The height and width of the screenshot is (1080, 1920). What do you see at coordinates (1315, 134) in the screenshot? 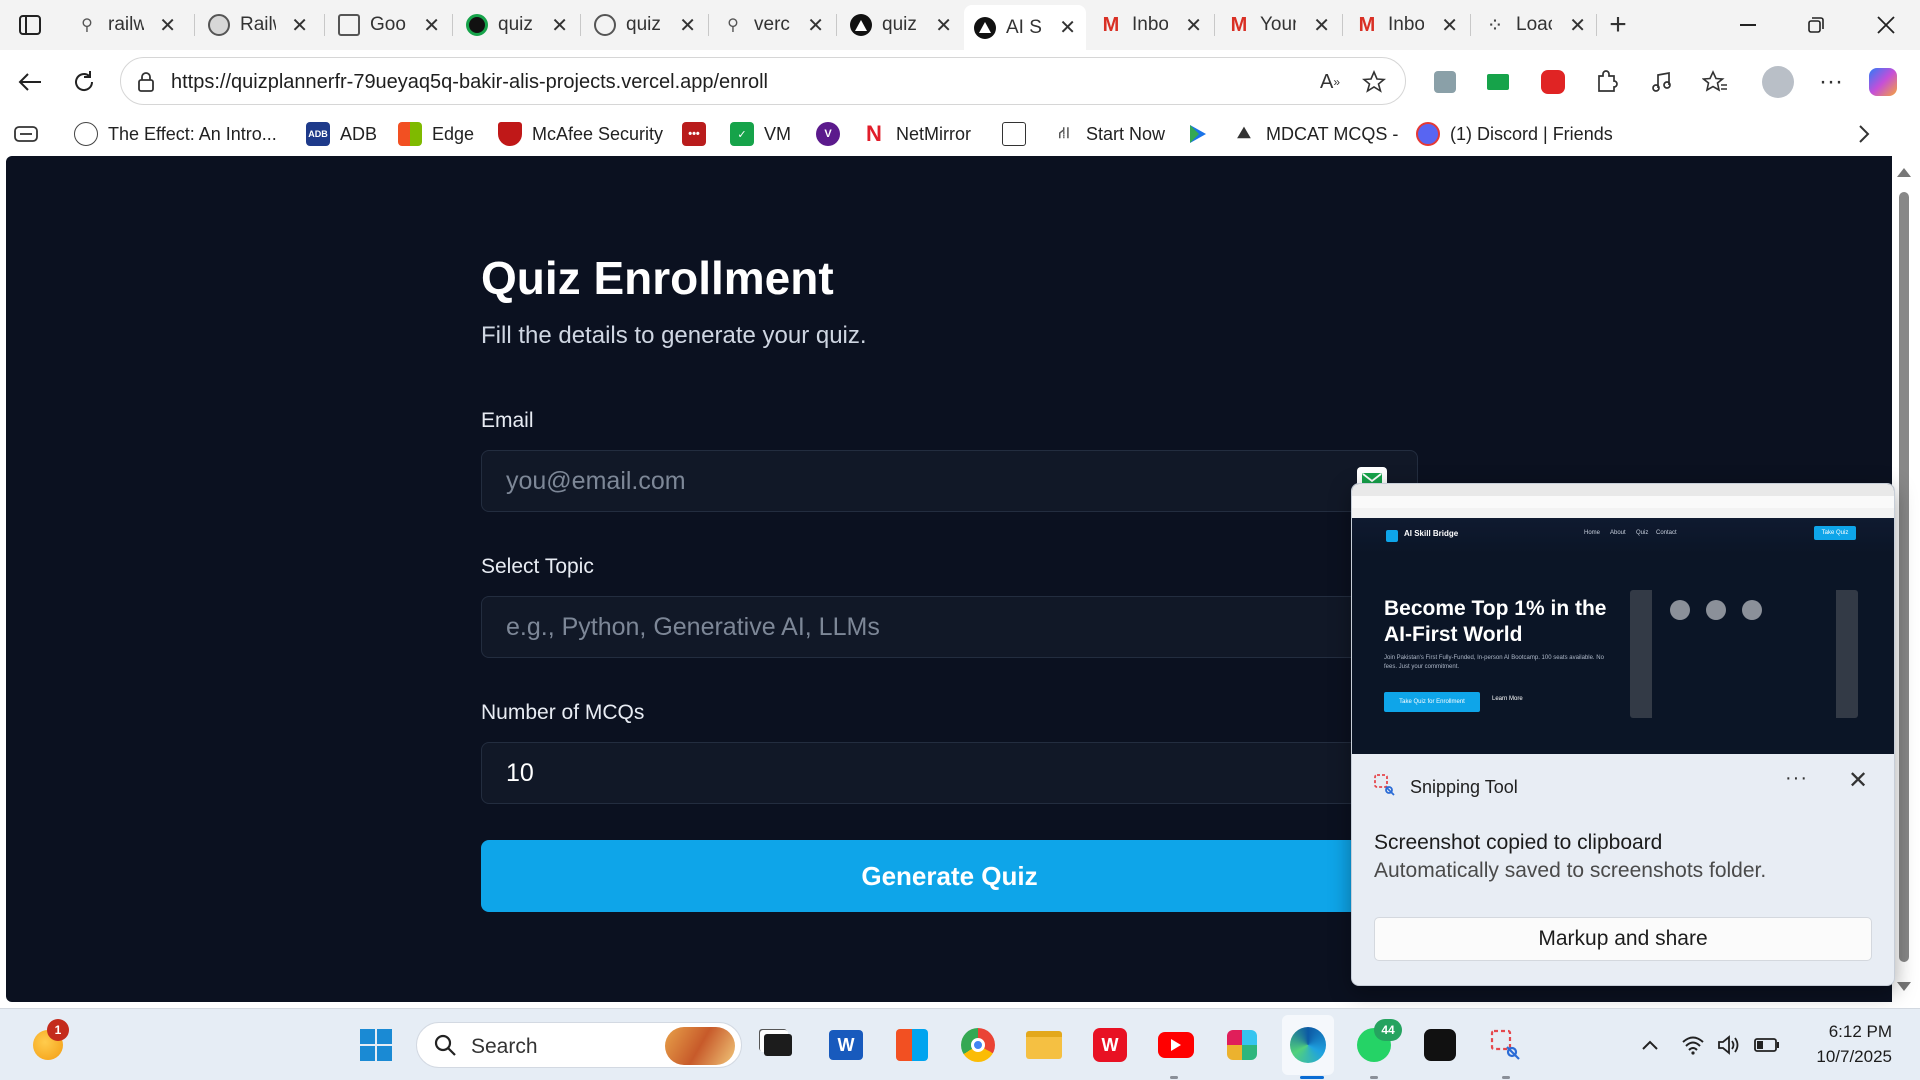
I see `favorite-item: ⛰ MDCAT MCQS -` at bounding box center [1315, 134].